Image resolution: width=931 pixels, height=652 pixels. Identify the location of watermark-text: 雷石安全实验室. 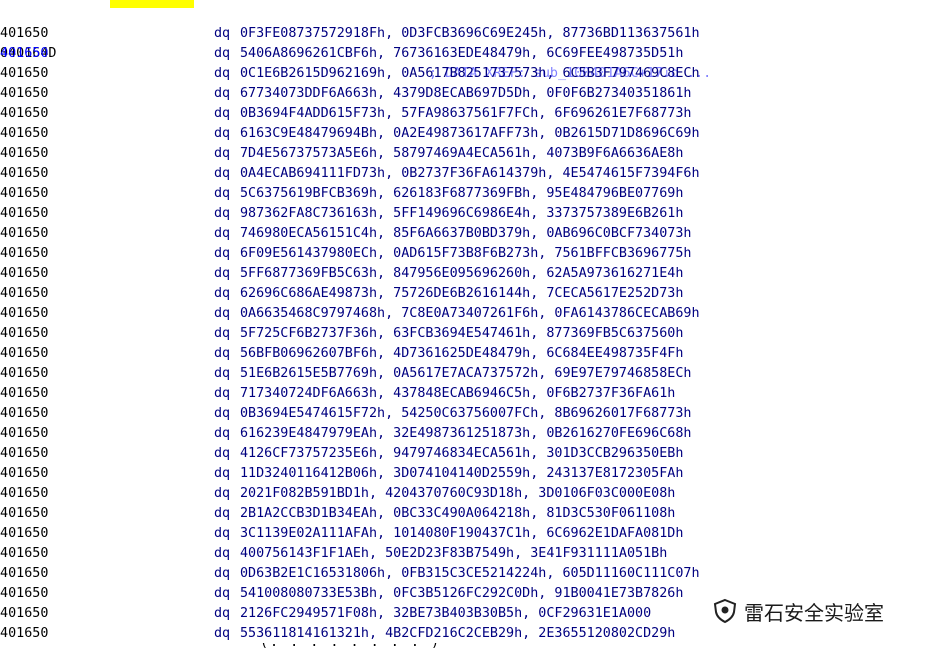
(814, 612).